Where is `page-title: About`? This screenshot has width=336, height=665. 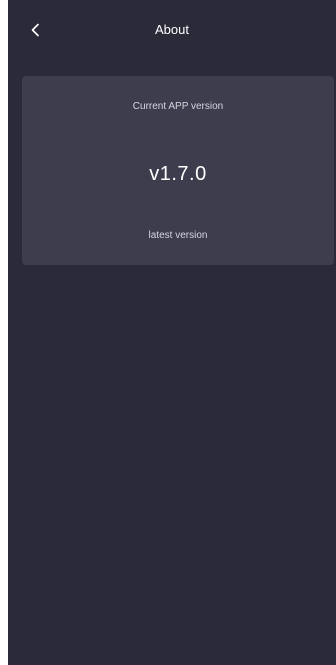
page-title: About is located at coordinates (172, 29).